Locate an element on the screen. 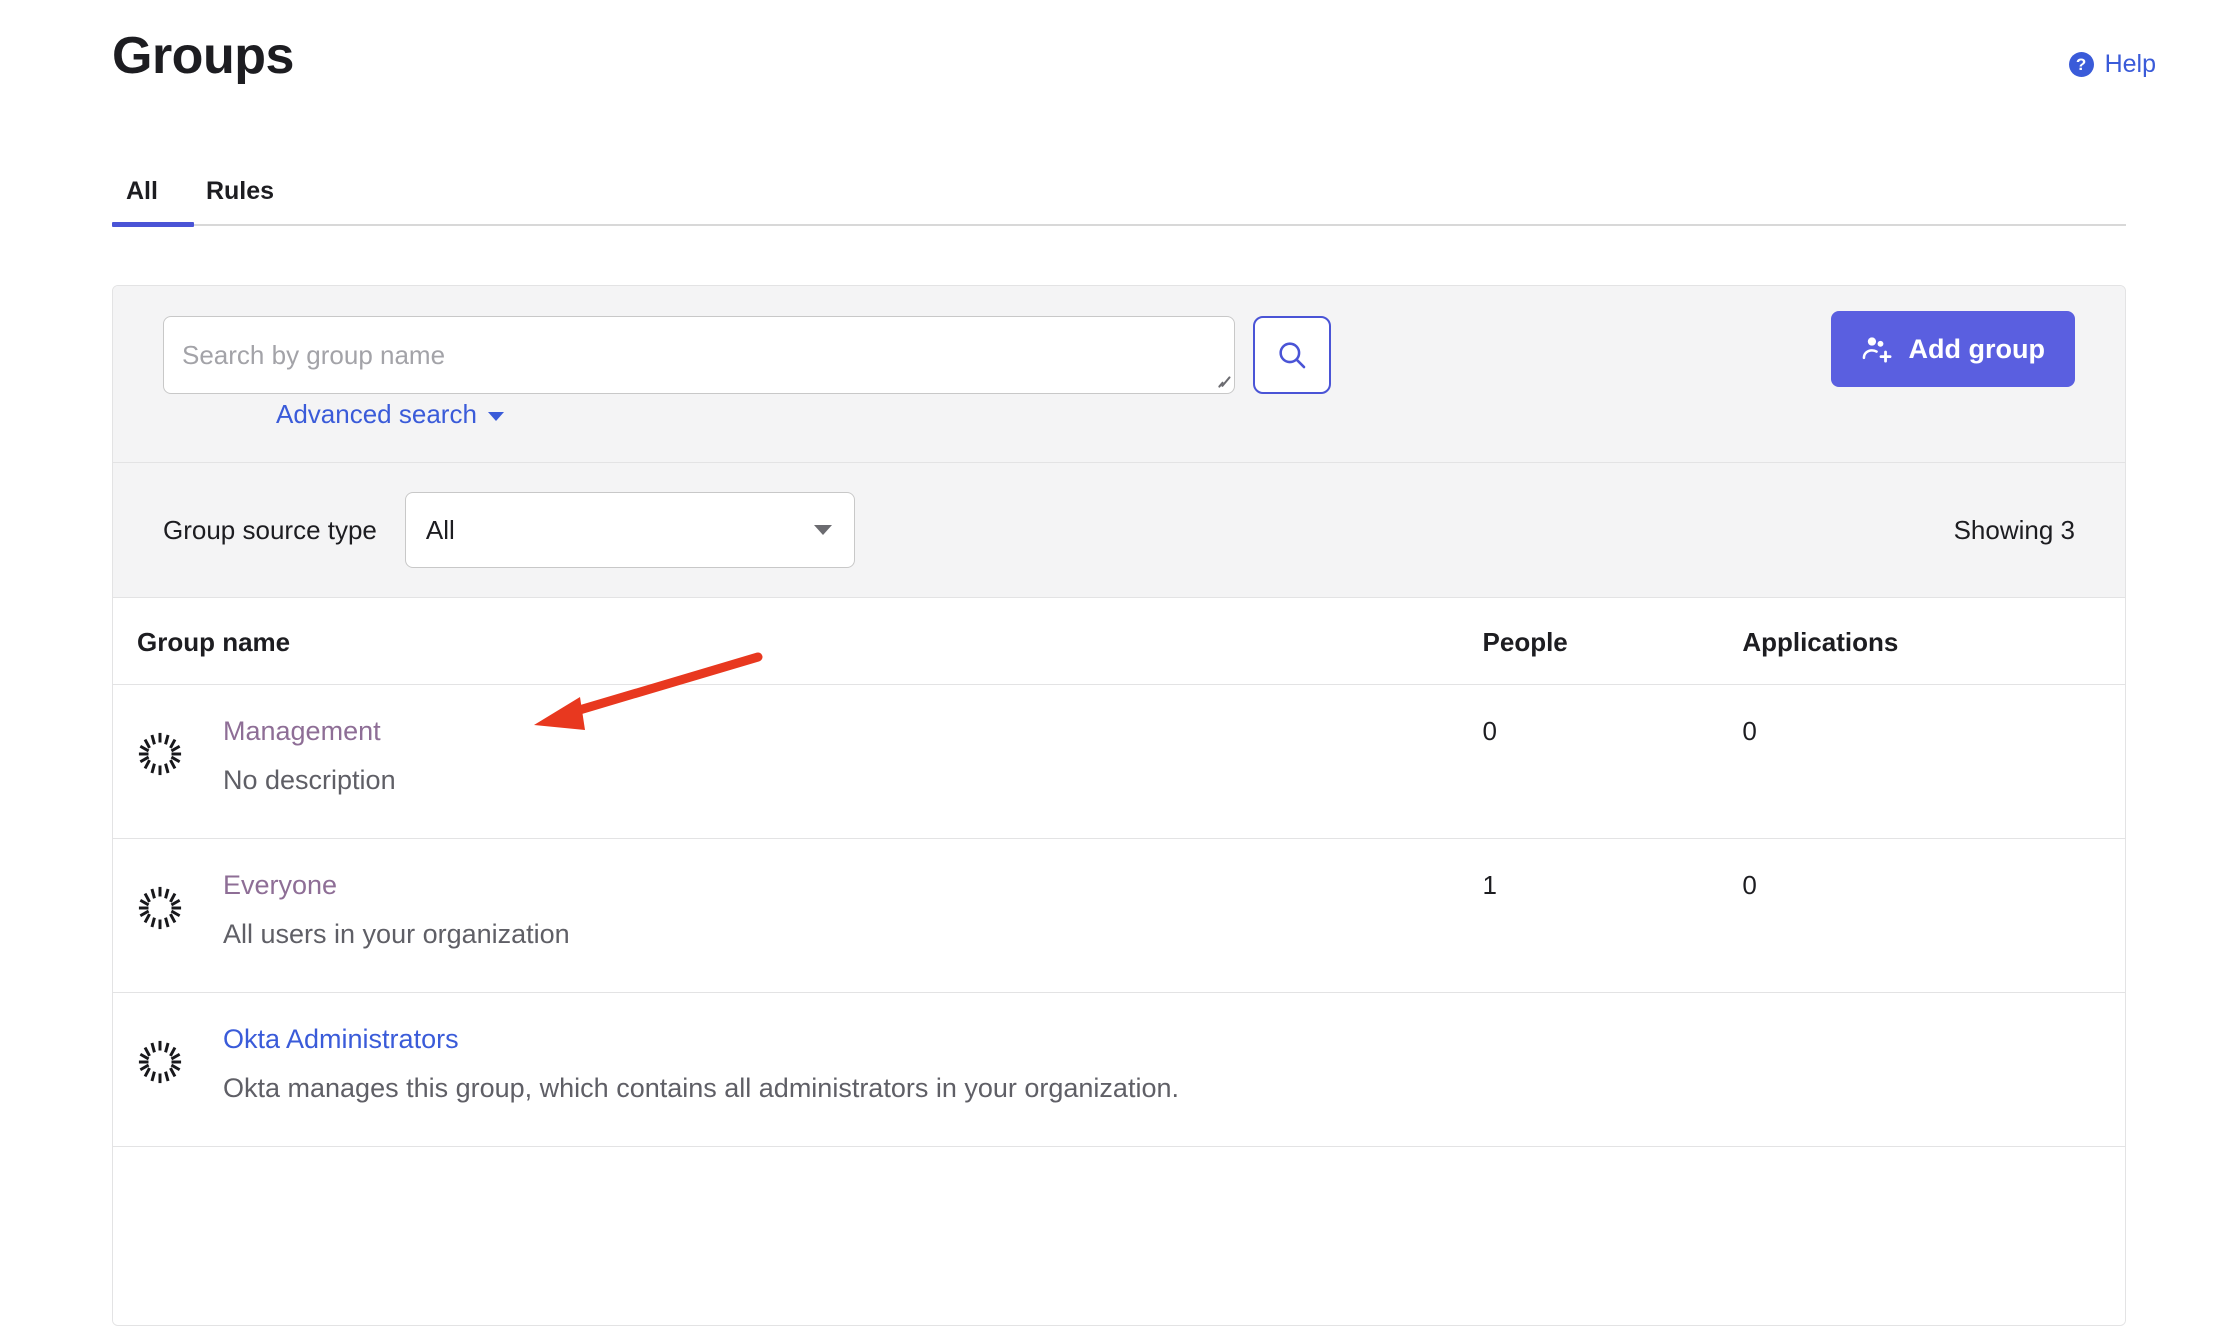  group-description: No description is located at coordinates (309, 780).